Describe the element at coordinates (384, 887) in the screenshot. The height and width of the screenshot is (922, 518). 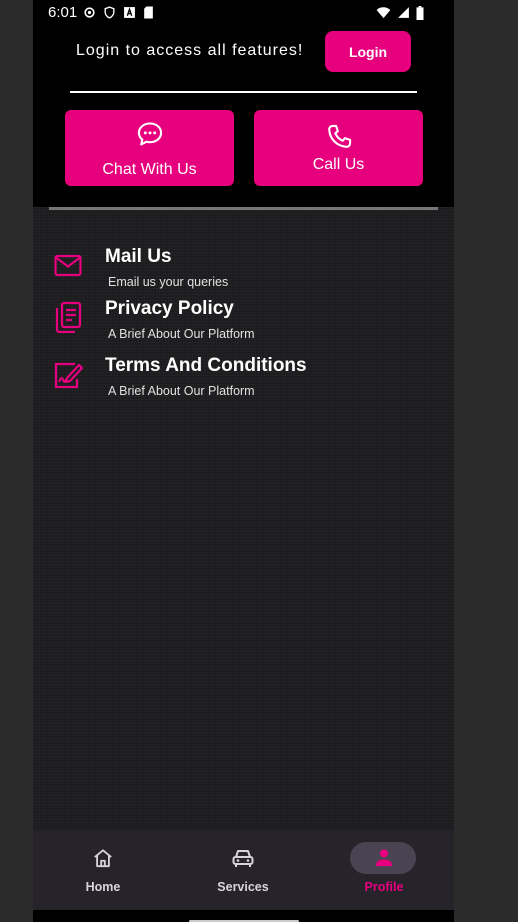
I see `nav-label-profile: Profile` at that location.